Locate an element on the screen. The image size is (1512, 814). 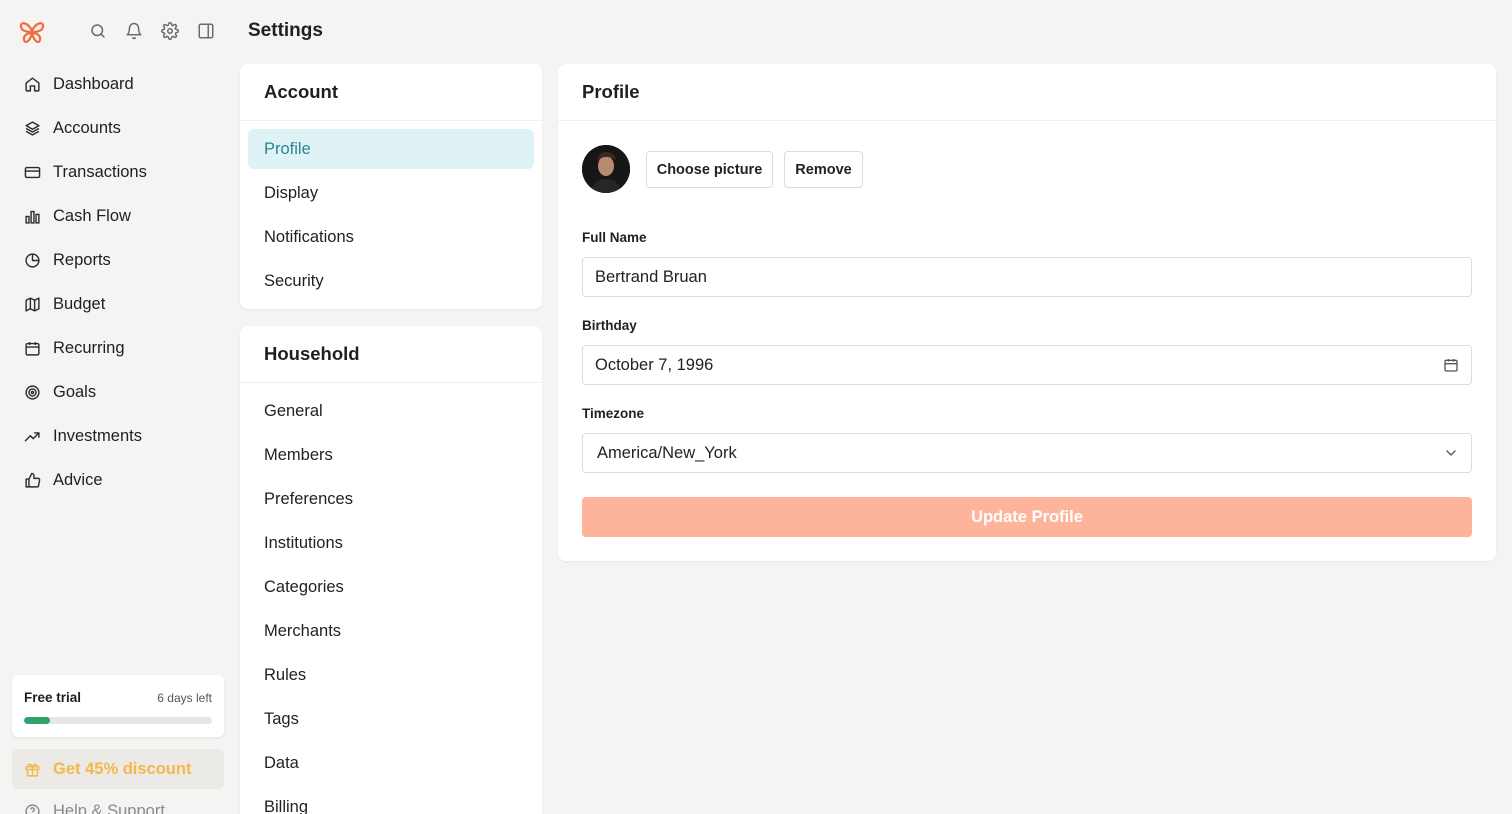
settings-item-preferences: Preferences is located at coordinates (391, 499).